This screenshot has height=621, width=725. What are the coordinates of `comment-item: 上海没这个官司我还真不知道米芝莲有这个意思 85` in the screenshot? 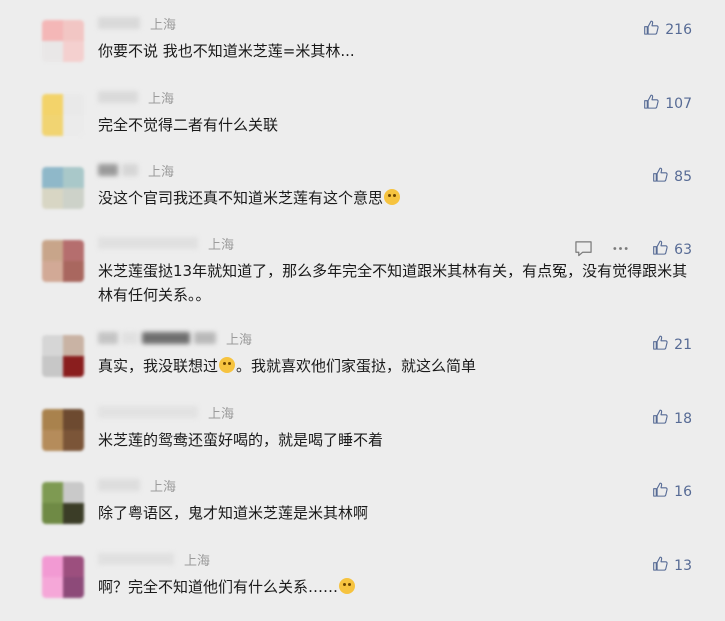 It's located at (362, 197).